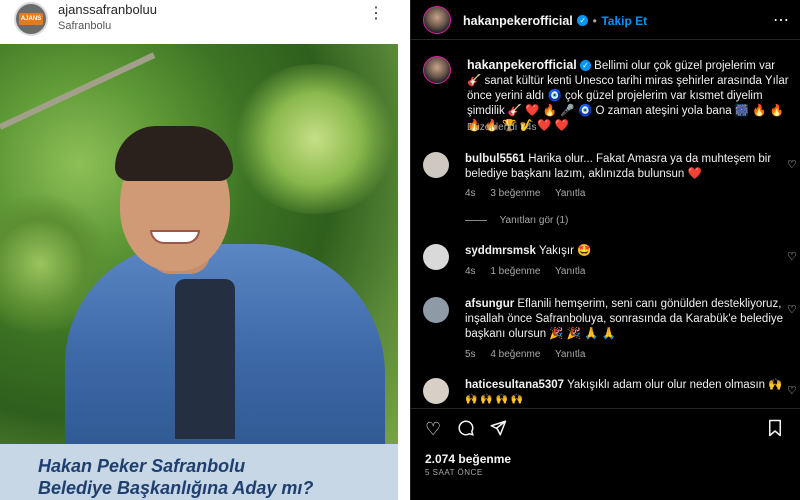 This screenshot has height=500, width=800. What do you see at coordinates (142, 466) in the screenshot?
I see `banner-line-1: Hakan Peker Safranbolu` at bounding box center [142, 466].